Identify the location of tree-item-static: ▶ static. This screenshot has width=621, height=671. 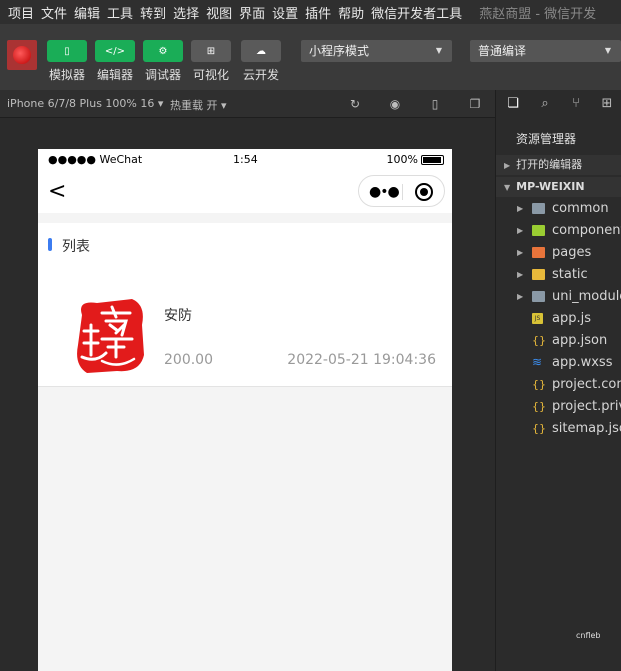
(558, 275).